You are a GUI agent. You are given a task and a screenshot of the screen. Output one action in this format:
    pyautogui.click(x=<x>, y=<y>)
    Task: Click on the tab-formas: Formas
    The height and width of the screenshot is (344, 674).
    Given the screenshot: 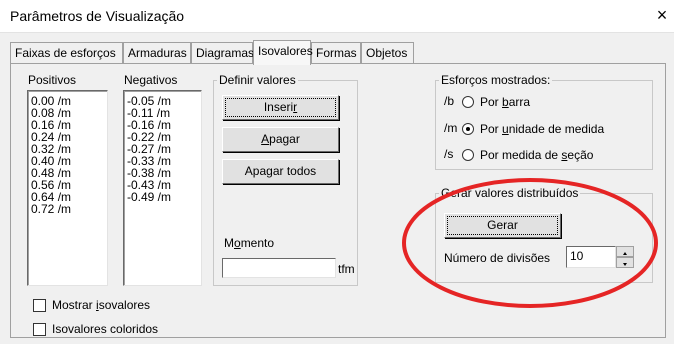 What is the action you would take?
    pyautogui.click(x=336, y=53)
    